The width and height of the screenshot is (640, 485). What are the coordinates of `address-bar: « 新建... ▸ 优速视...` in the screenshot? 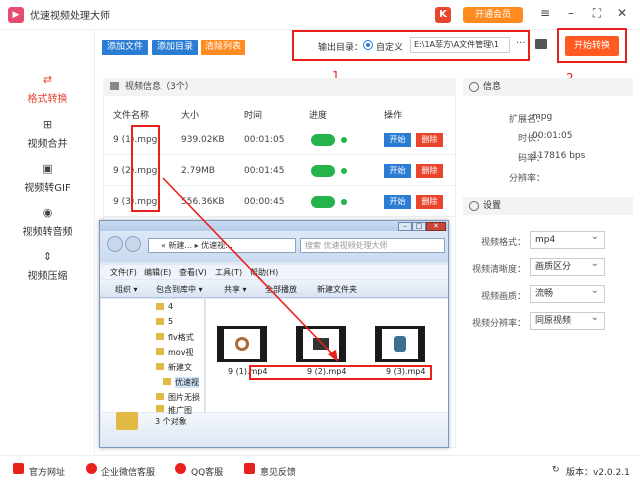 It's located at (222, 245).